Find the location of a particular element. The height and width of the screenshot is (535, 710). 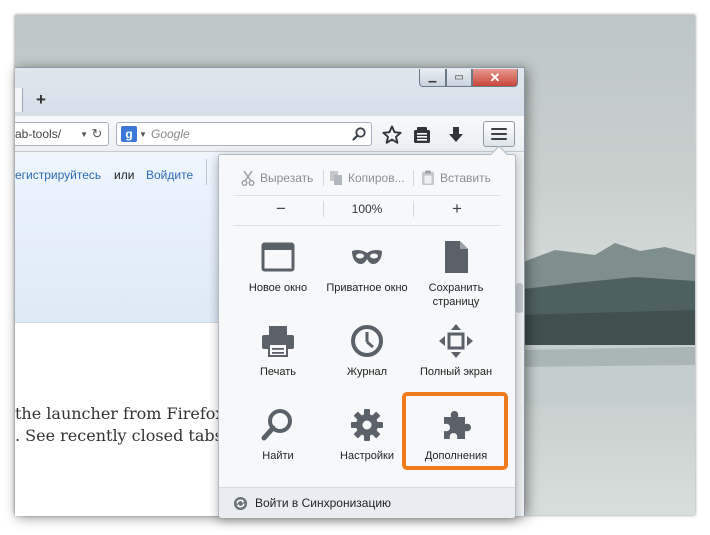

paste-button: Вставить is located at coordinates (456, 178).